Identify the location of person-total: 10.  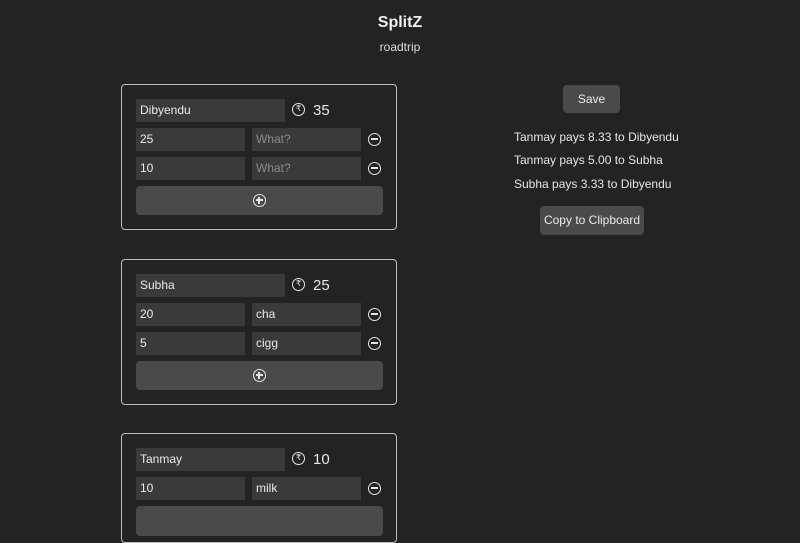
(321, 459).